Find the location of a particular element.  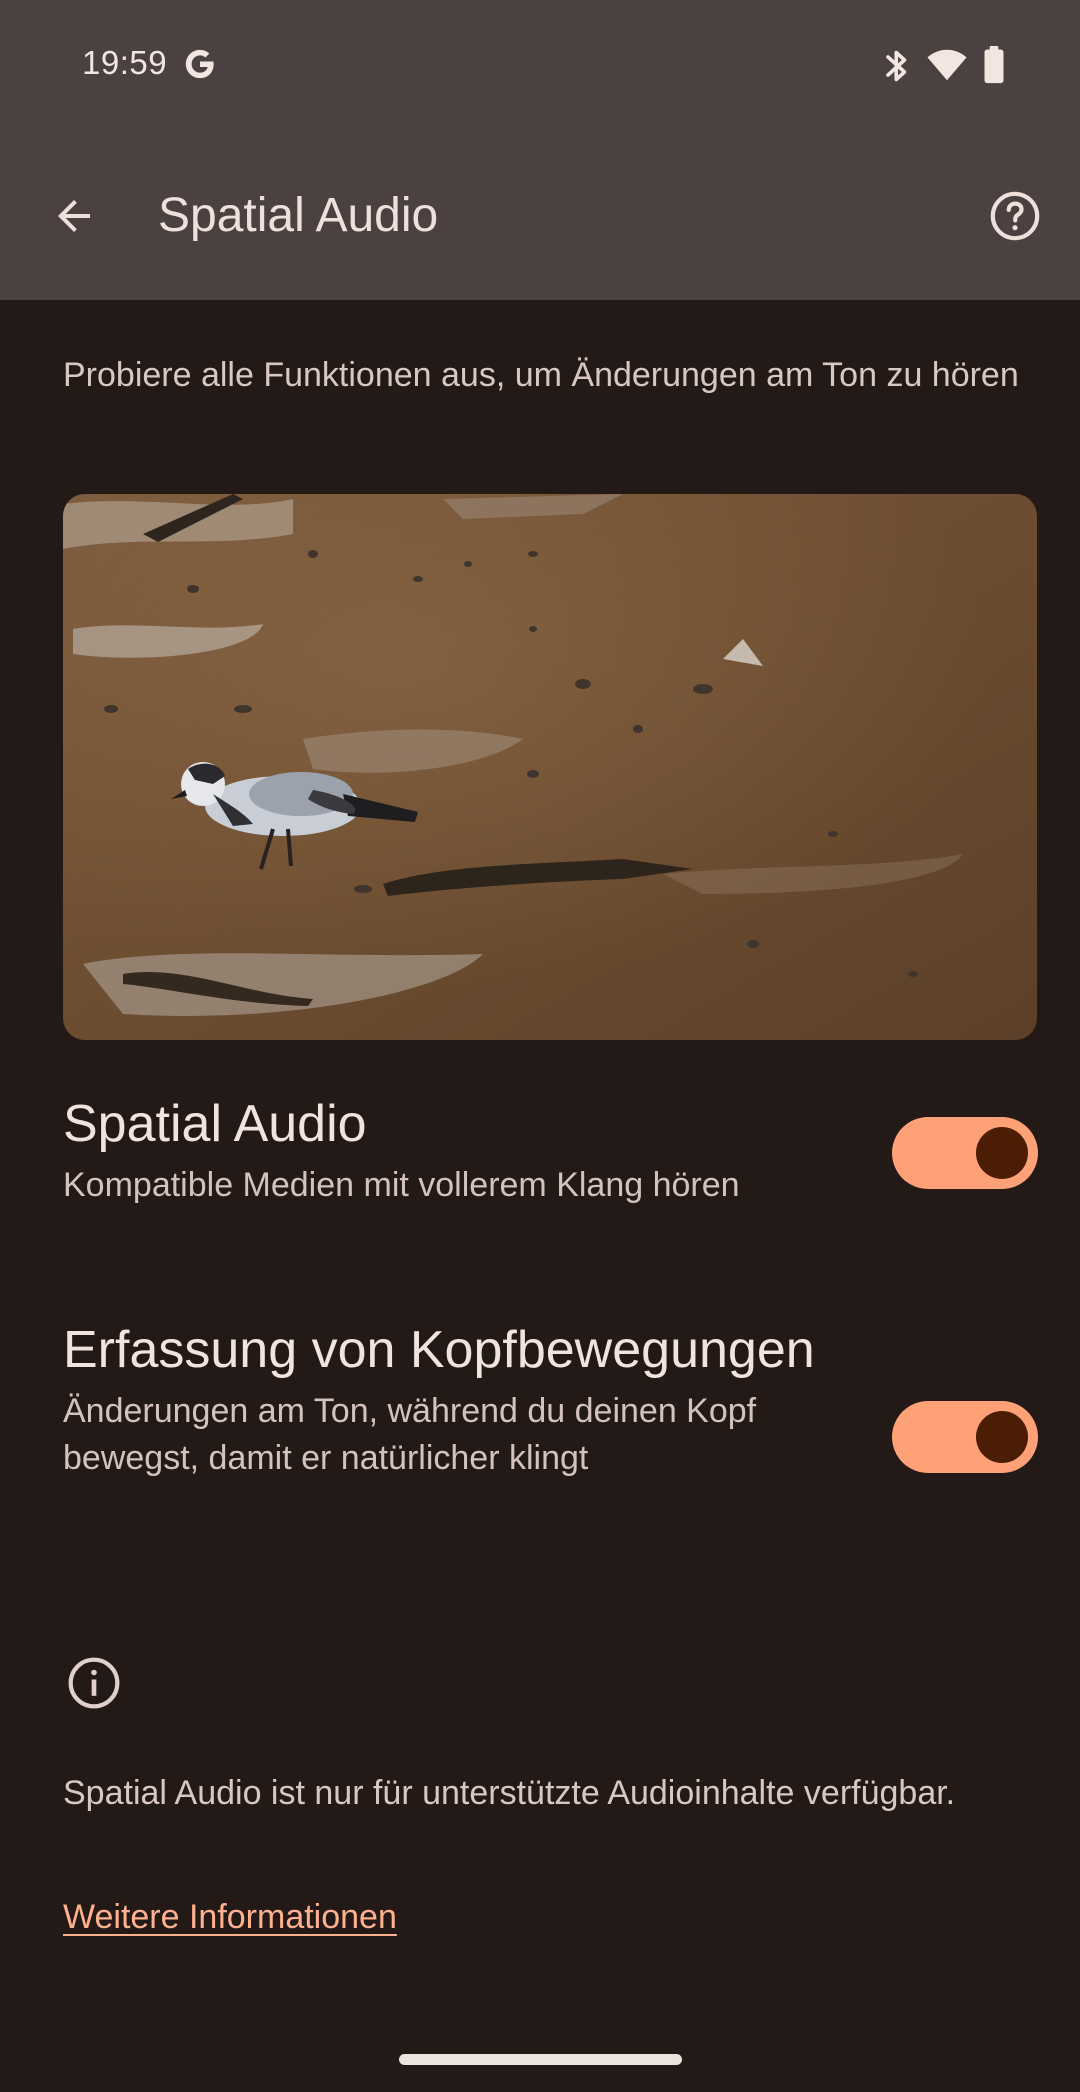

setting-title: Erfassung von Kopfbewegungen is located at coordinates (439, 1350).